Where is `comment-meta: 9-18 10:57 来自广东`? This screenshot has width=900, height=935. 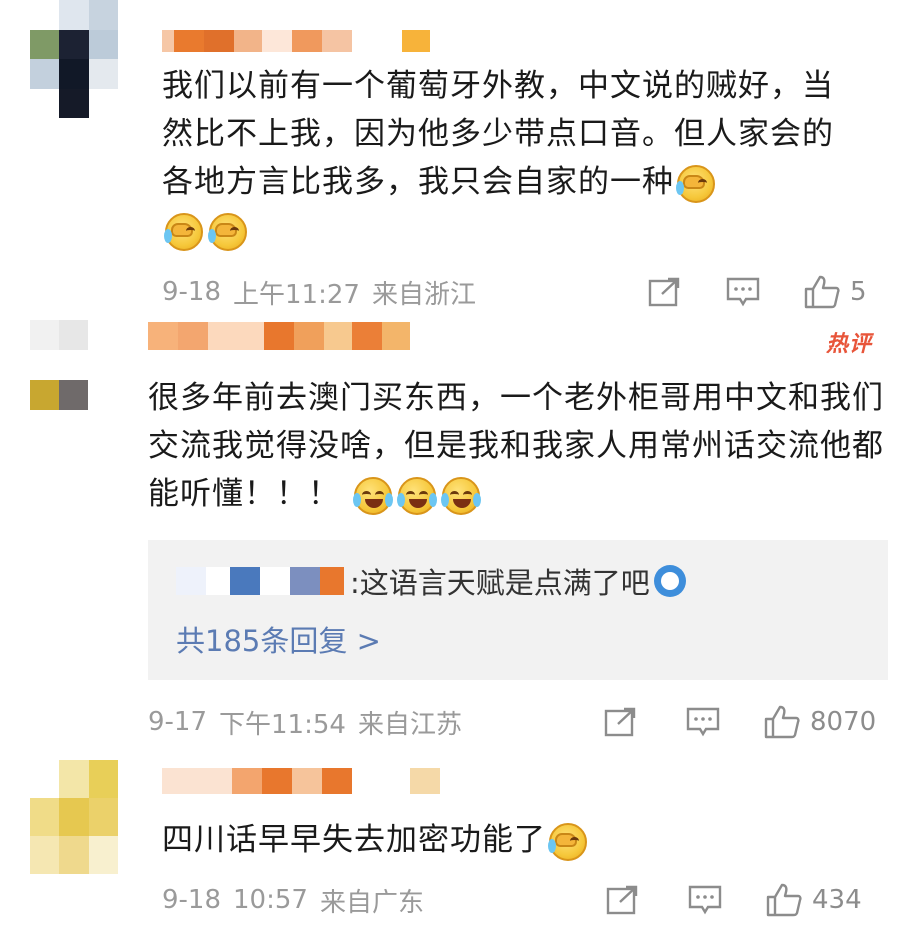 comment-meta: 9-18 10:57 来自广东 is located at coordinates (293, 900).